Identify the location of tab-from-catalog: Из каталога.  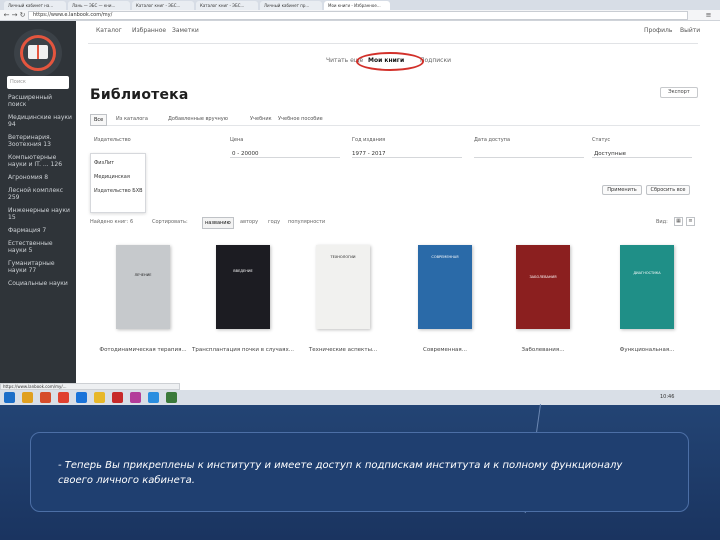
(132, 119).